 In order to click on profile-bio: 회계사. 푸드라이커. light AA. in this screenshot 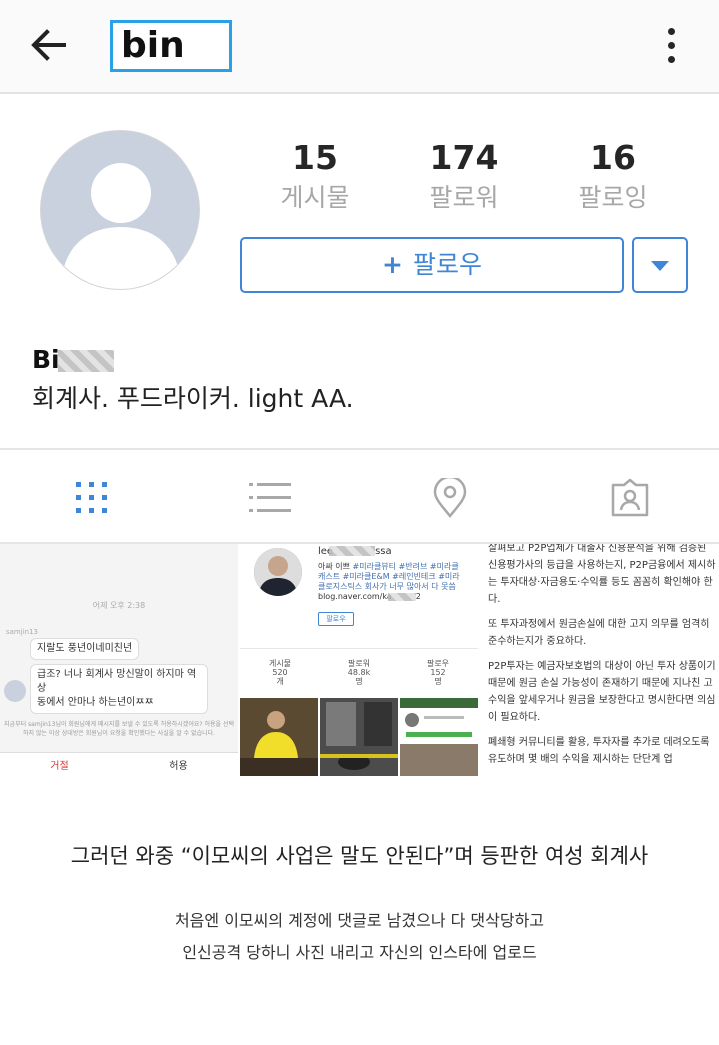, I will do `click(193, 398)`.